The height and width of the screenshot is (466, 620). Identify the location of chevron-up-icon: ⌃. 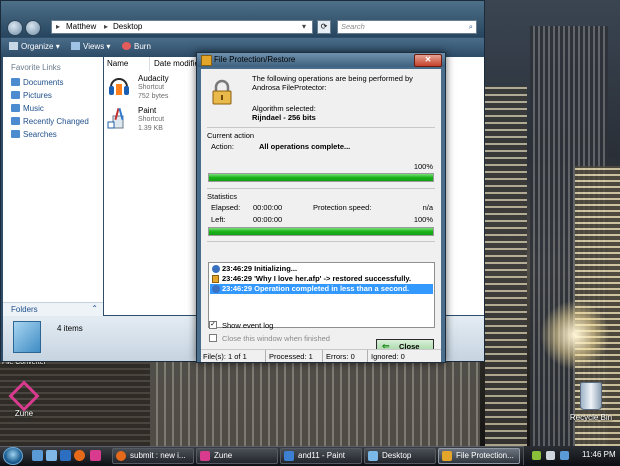
(94, 308).